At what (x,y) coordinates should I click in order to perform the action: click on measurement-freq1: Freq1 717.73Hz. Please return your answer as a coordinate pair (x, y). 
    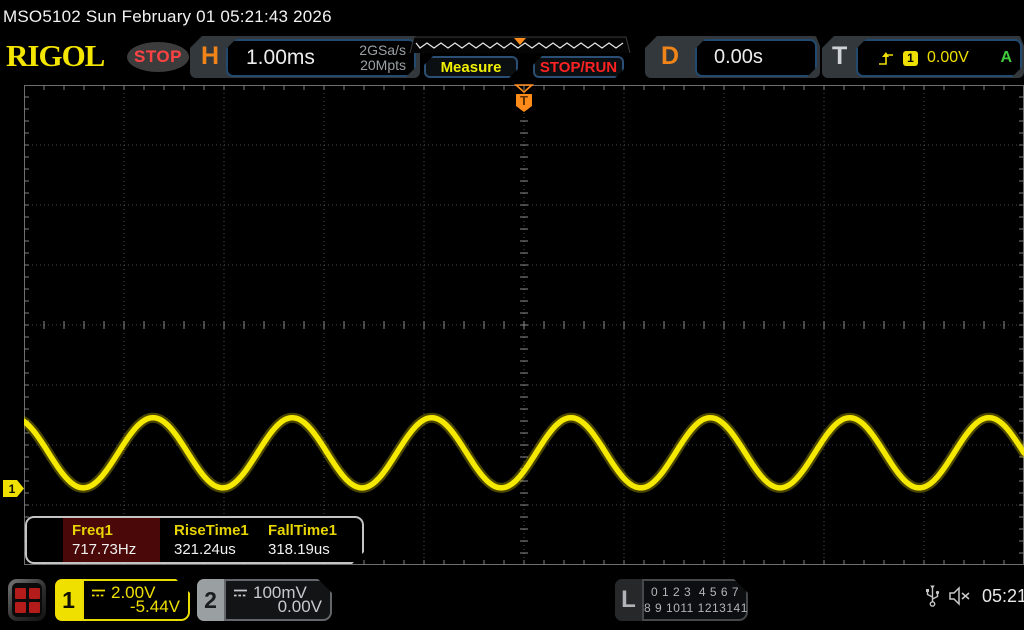
    Looking at the image, I should click on (111, 540).